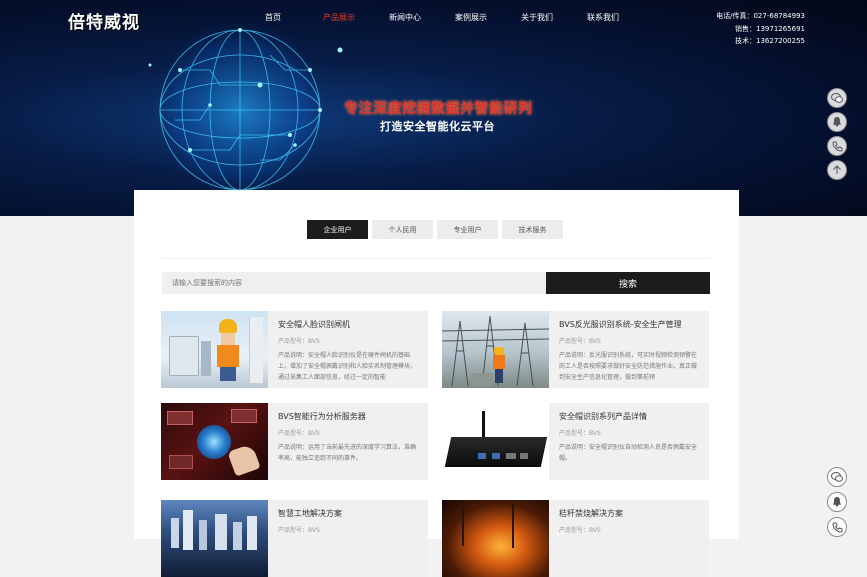 The image size is (867, 577). What do you see at coordinates (495, 441) in the screenshot?
I see `product-image-edge-box` at bounding box center [495, 441].